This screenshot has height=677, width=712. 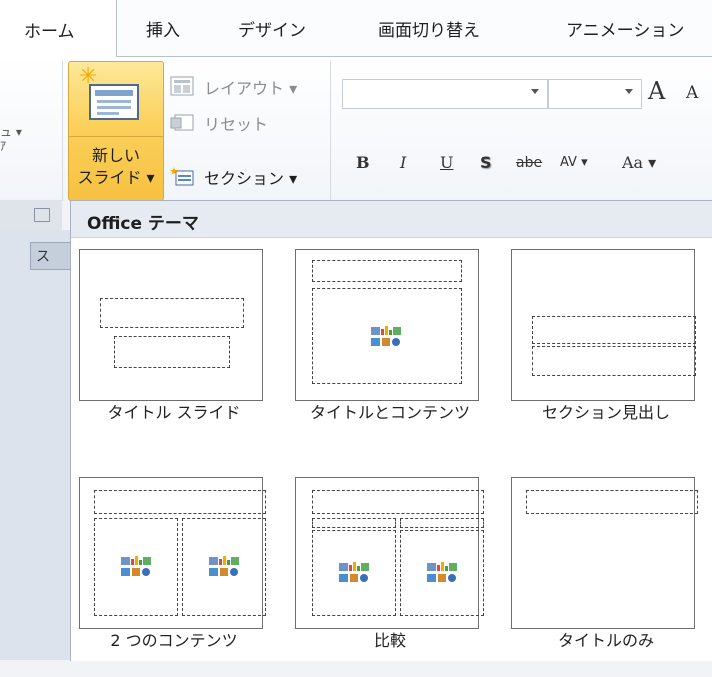 What do you see at coordinates (42, 215) in the screenshot?
I see `dialog-launcher-icon` at bounding box center [42, 215].